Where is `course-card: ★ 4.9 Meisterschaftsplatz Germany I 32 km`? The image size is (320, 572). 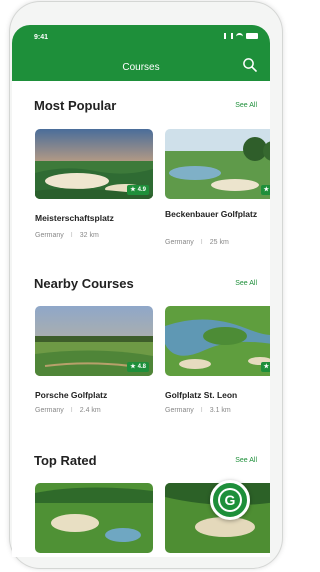
course-card: ★ 4.9 Meisterschaftsplatz Germany I 32 km is located at coordinates (94, 184).